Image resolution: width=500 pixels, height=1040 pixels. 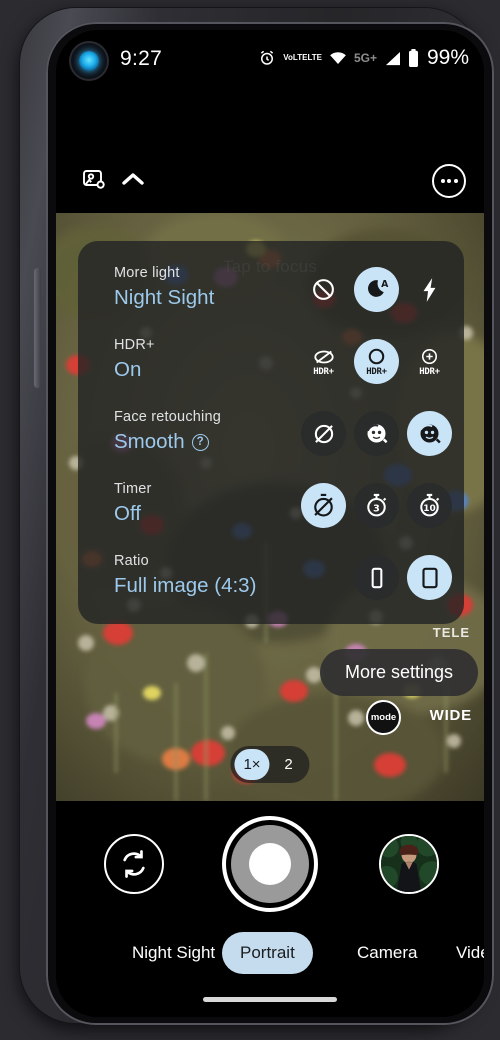 I want to click on setting-value-text: Smooth, so click(x=149, y=441).